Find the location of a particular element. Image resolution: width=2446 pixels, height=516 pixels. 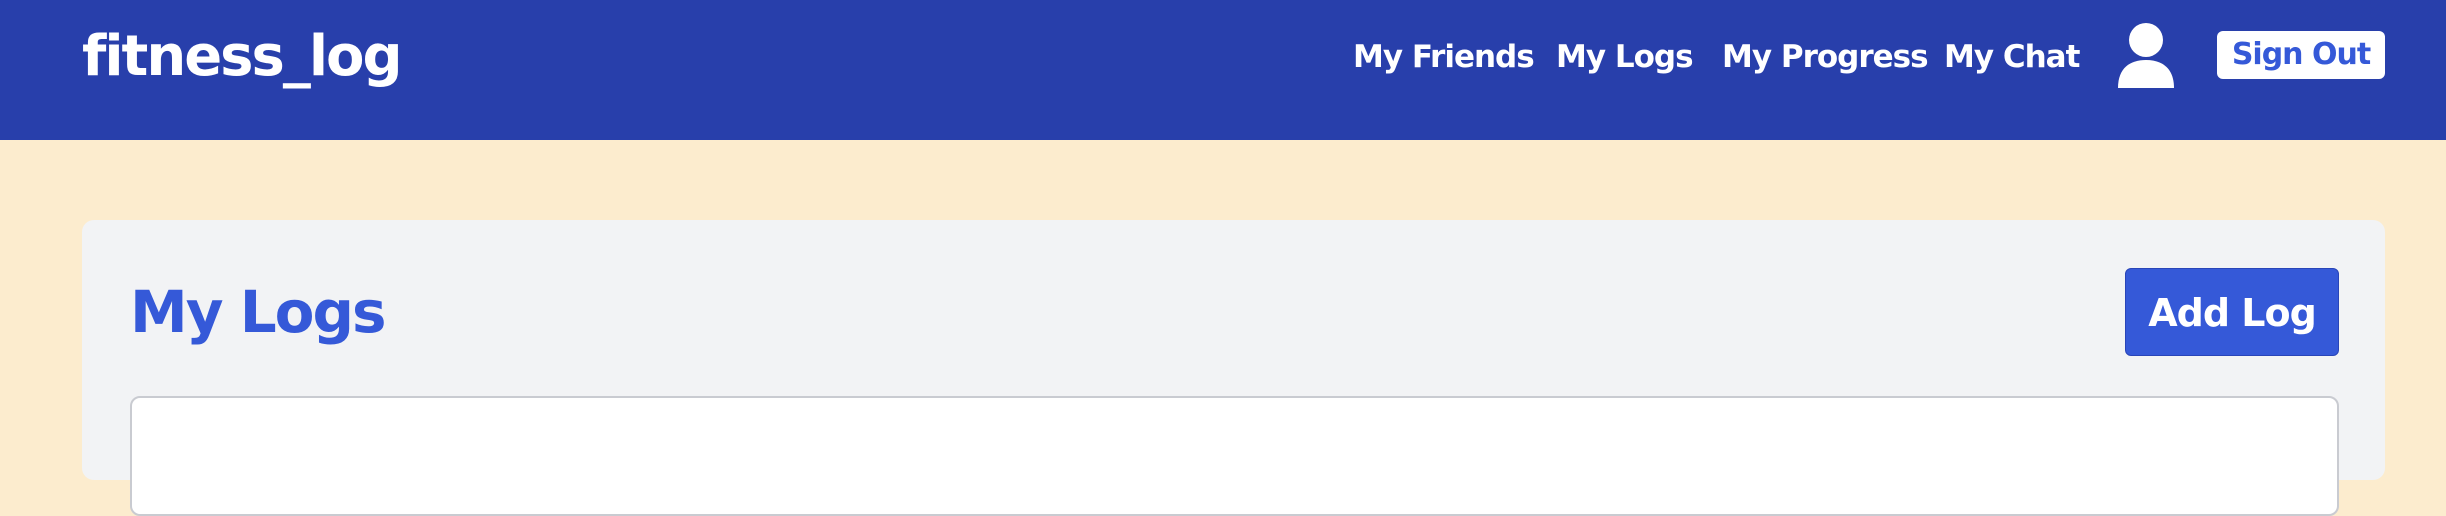

add-log-button: Add Log is located at coordinates (2232, 312).